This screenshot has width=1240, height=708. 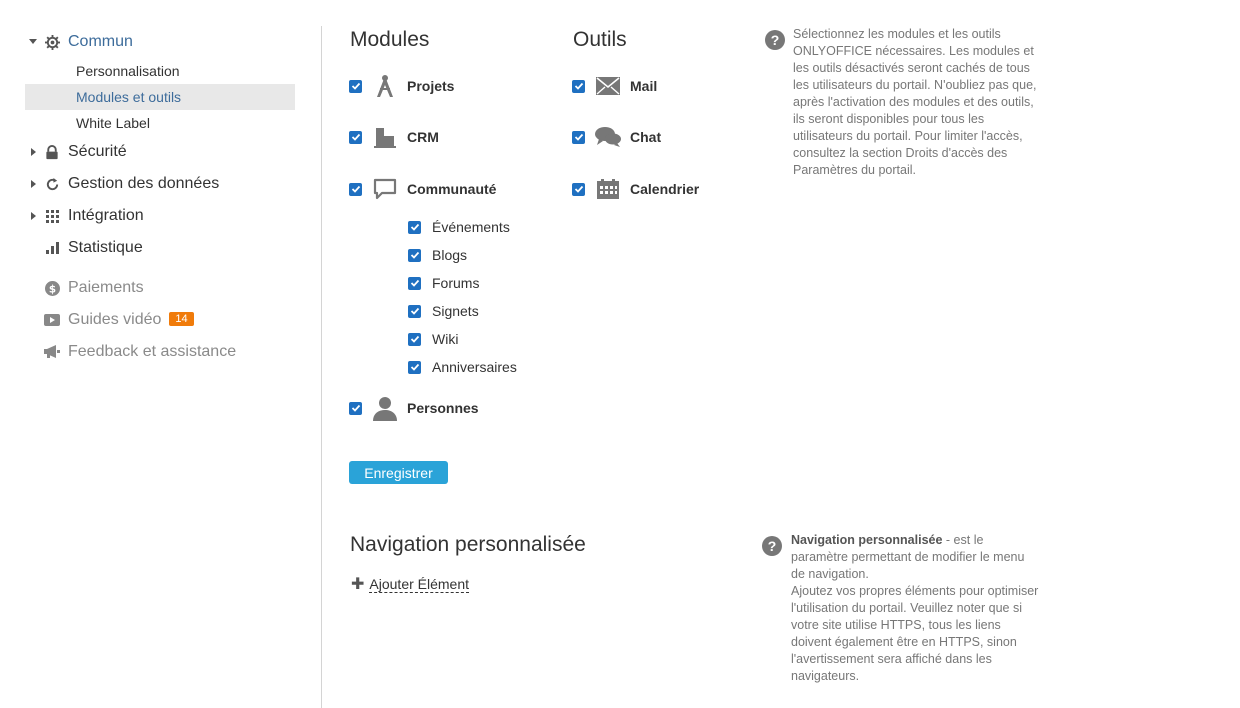 I want to click on sub-forums: Forums, so click(x=443, y=283).